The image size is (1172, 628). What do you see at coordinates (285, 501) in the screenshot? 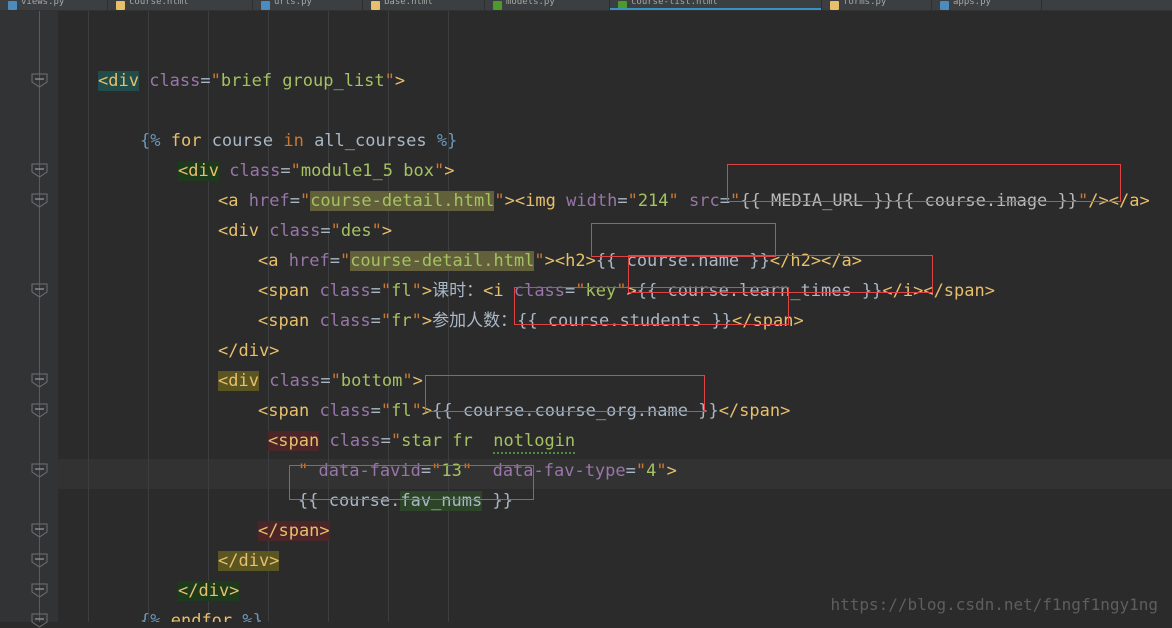
I see `code-line-15: {{ course.fav_nums }}` at bounding box center [285, 501].